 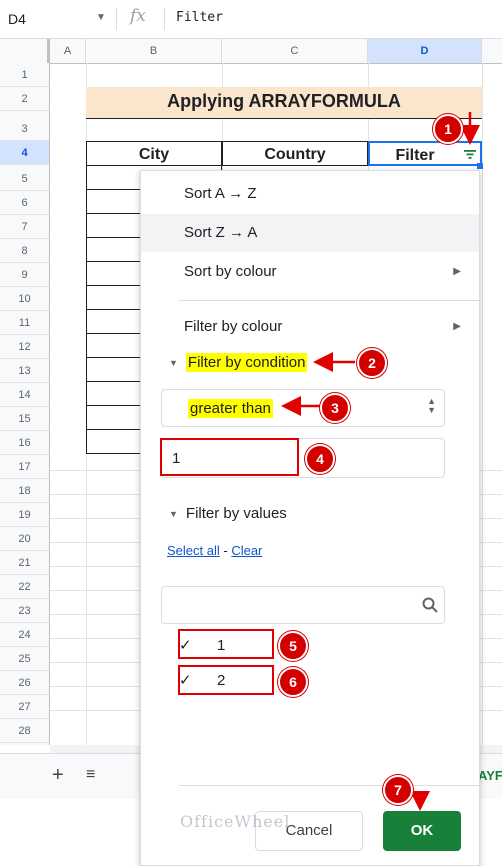 I want to click on step-badge-7: 7, so click(x=398, y=790).